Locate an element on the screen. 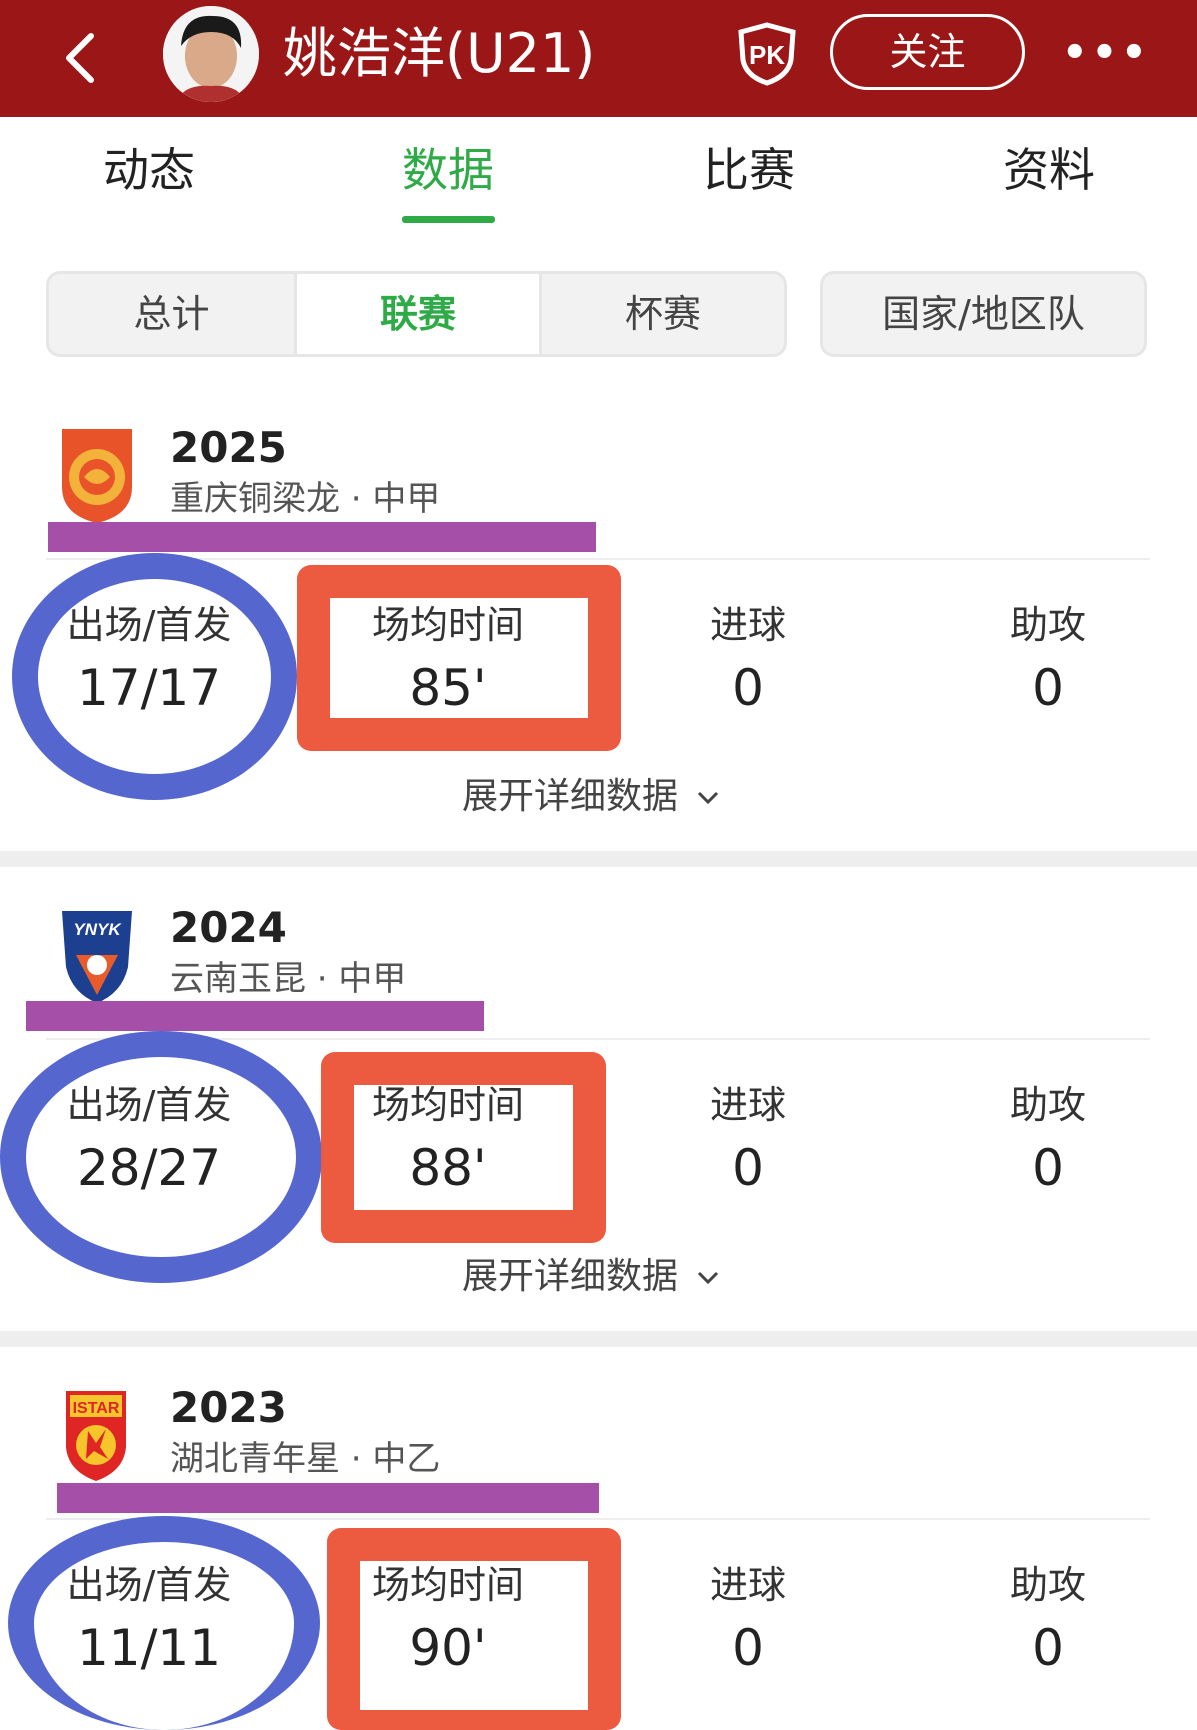  team-league: 云南玉昆 · 中甲 is located at coordinates (288, 979).